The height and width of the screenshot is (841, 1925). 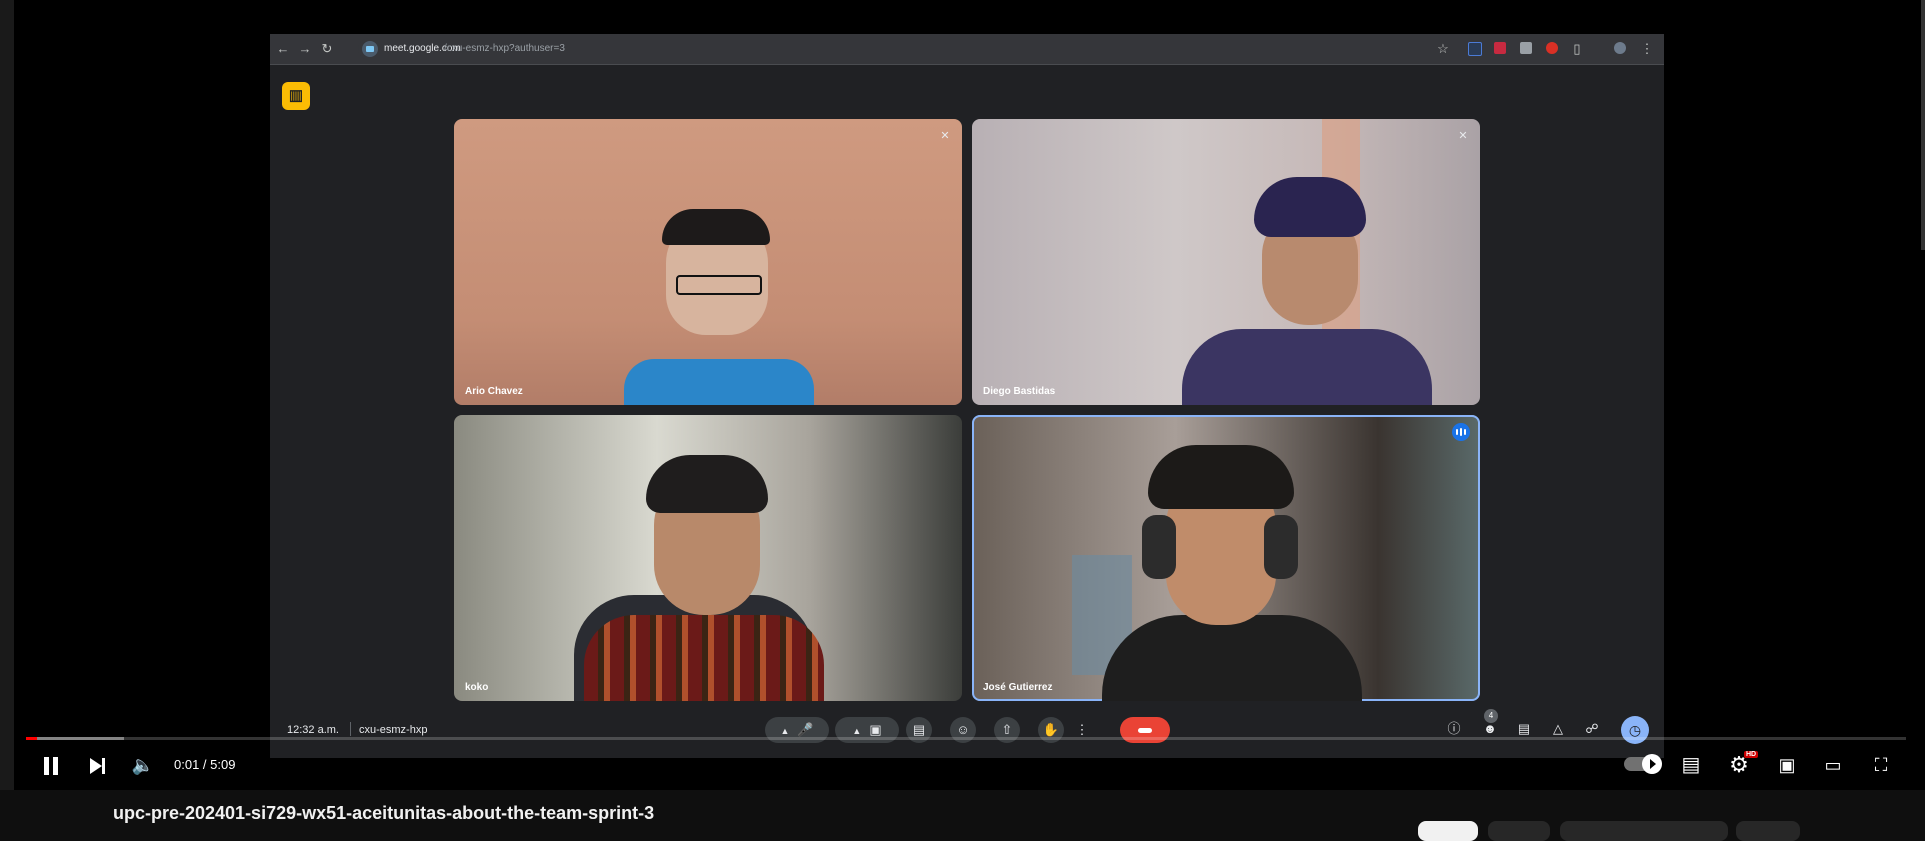 What do you see at coordinates (918, 49) in the screenshot?
I see `address-bar: meet.google.com /cxu-esmz-hxp?authuser=3` at bounding box center [918, 49].